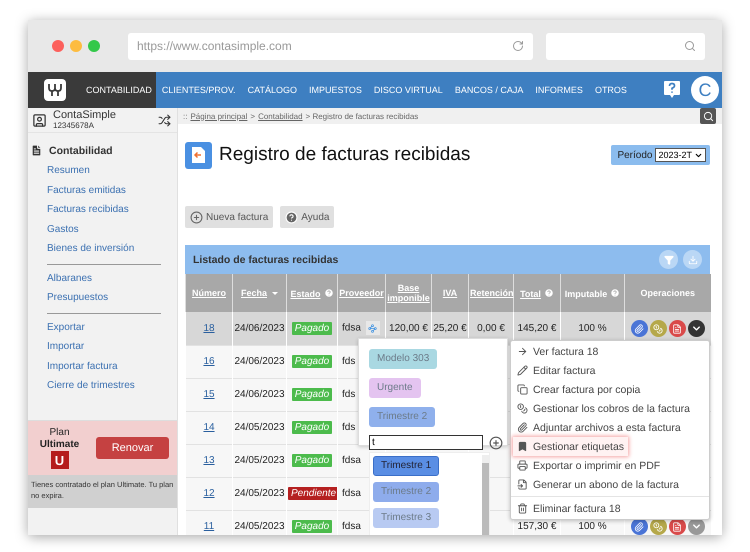  What do you see at coordinates (102, 170) in the screenshot?
I see `sidebar-link: Resumen` at bounding box center [102, 170].